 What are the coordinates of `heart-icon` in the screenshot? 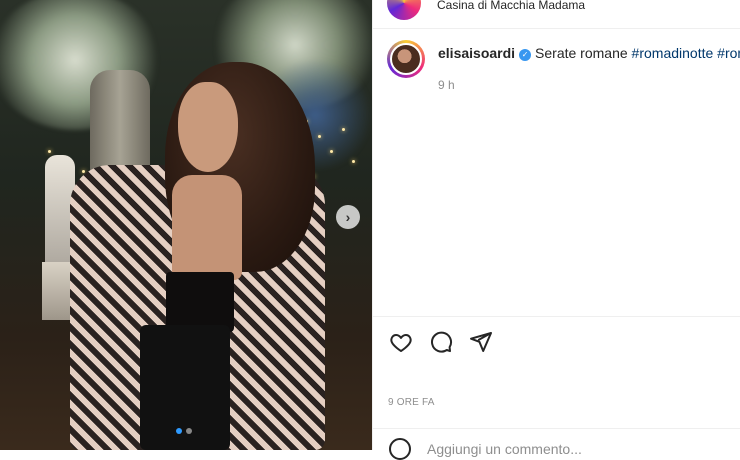 It's located at (401, 343).